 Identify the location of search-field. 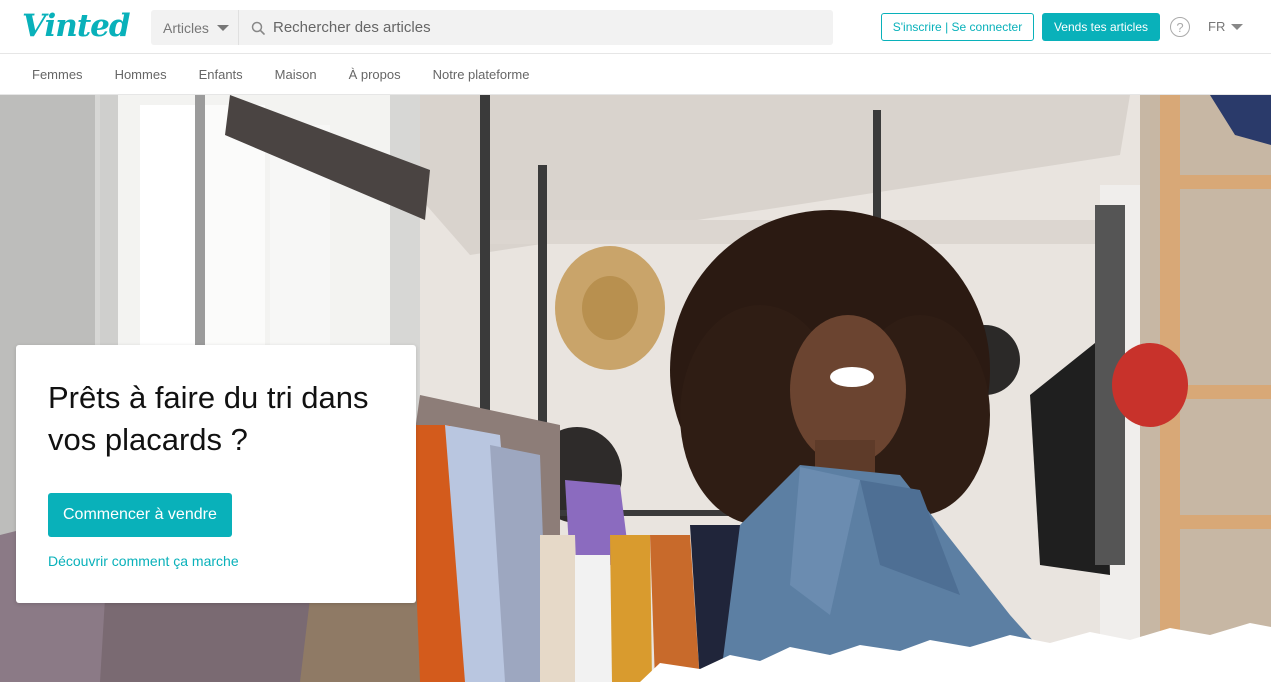
(536, 27).